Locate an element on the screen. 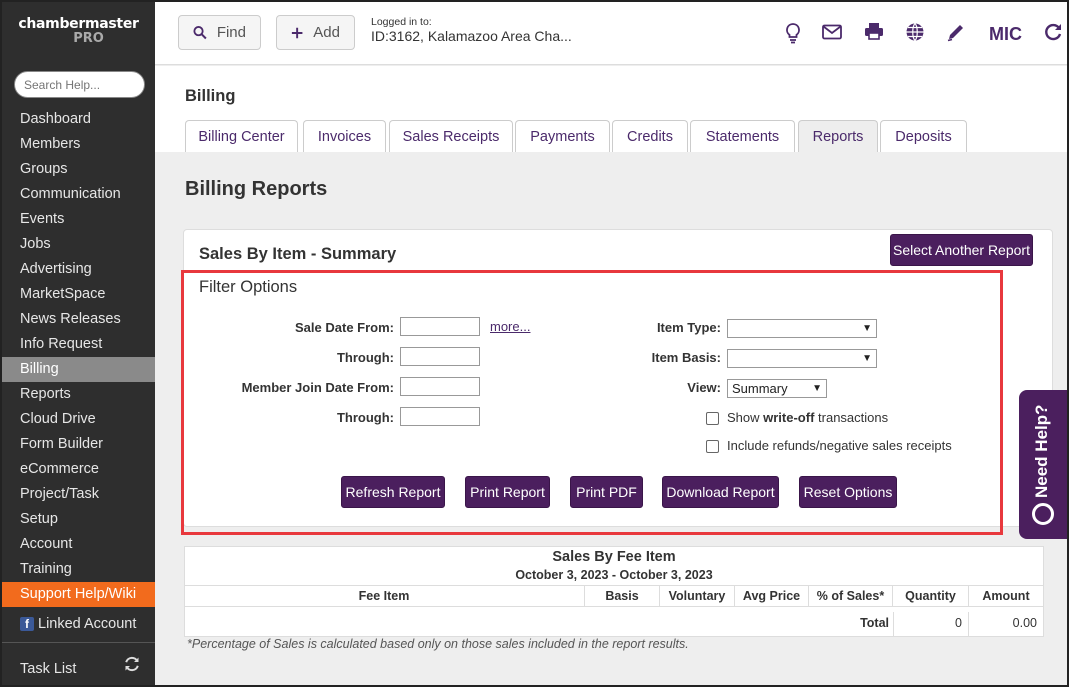 This screenshot has width=1069, height=687. col-fee-item: Fee Item is located at coordinates (384, 596).